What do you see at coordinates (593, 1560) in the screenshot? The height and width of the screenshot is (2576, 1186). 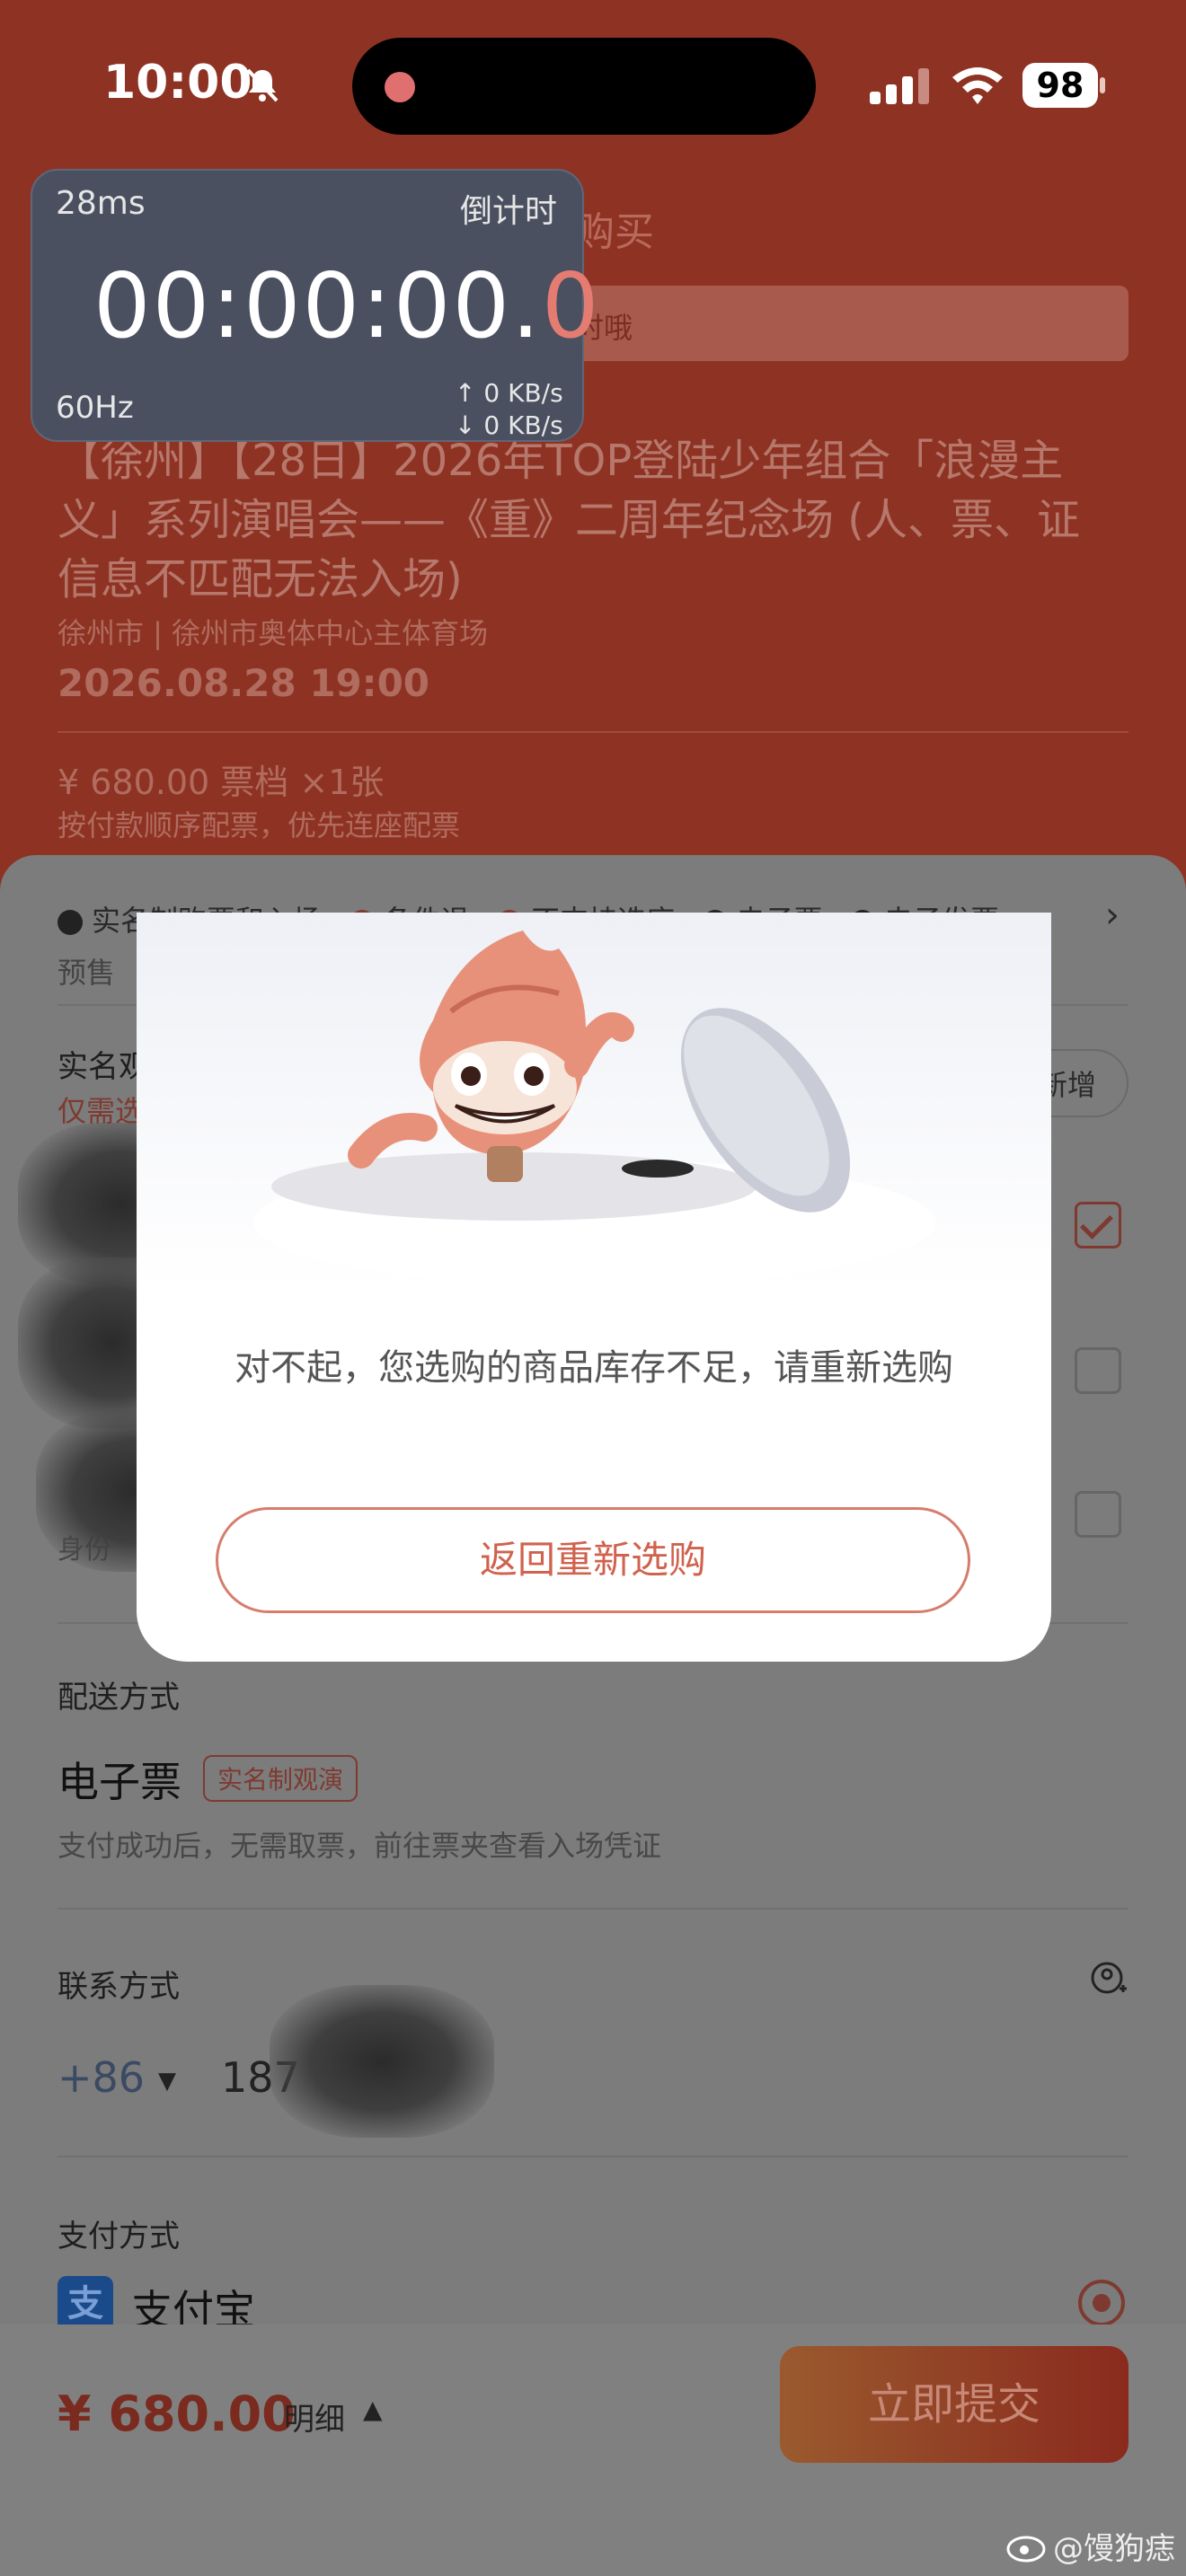 I see `return-reselect-button: 返回重新选购` at bounding box center [593, 1560].